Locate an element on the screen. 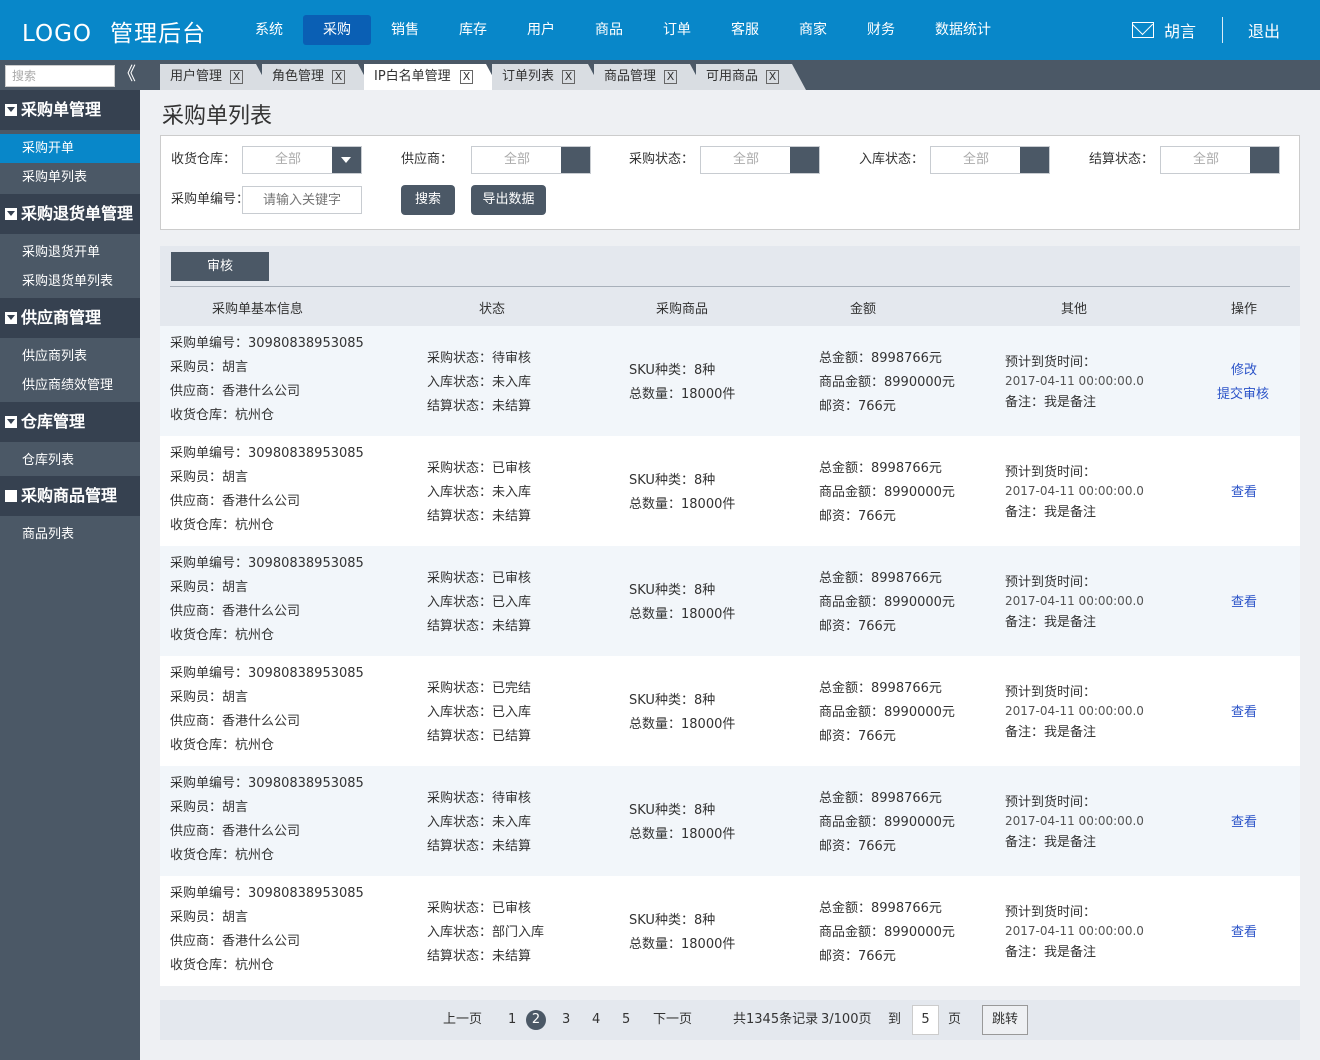 The height and width of the screenshot is (1060, 1320). tab-label: IP白名单管理 is located at coordinates (412, 76).